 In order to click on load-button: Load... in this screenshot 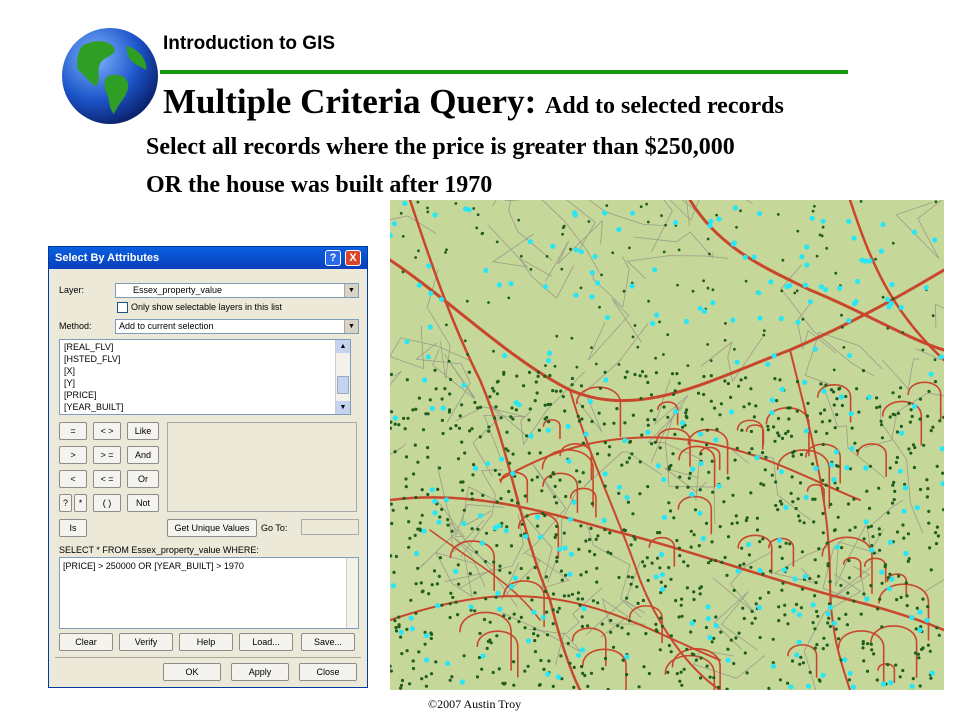, I will do `click(266, 642)`.